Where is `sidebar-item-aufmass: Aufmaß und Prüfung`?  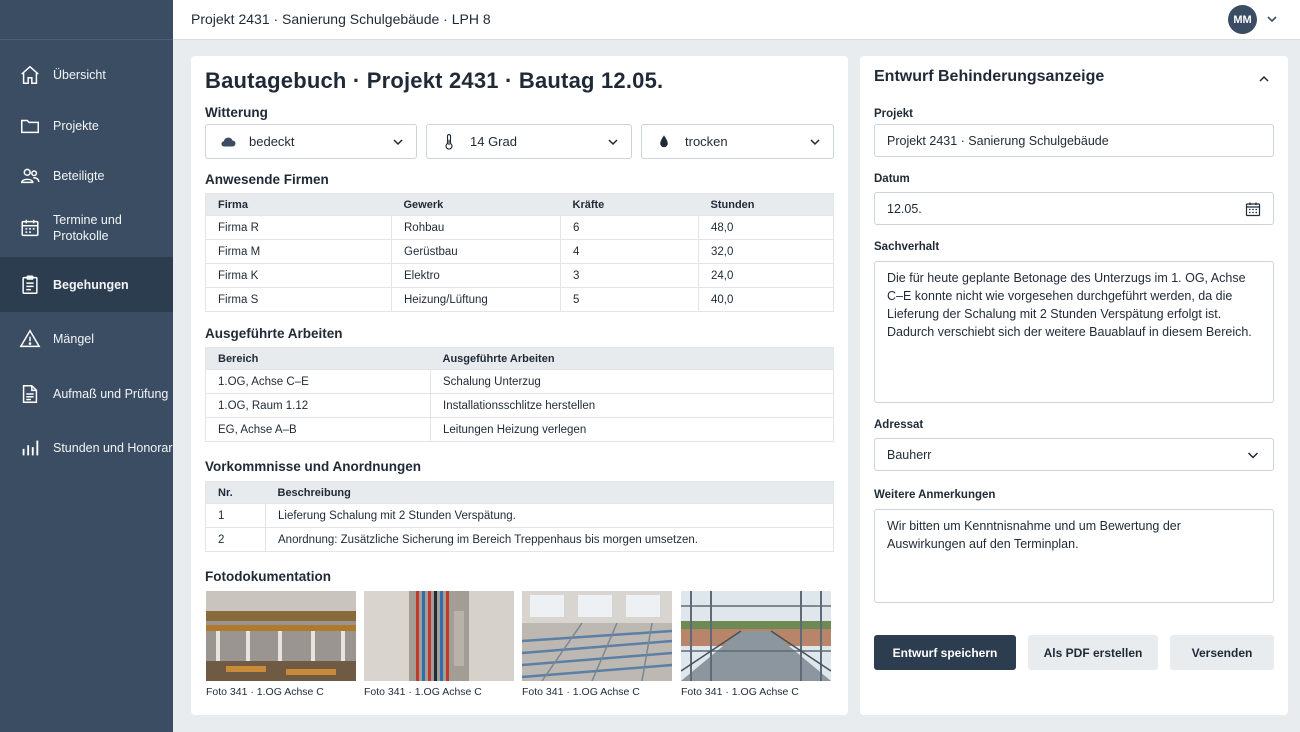
sidebar-item-aufmass: Aufmaß und Prüfung is located at coordinates (86, 394).